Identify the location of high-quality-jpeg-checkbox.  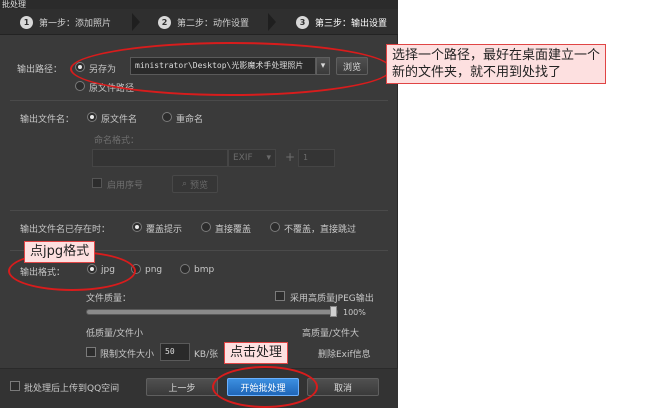
(280, 296).